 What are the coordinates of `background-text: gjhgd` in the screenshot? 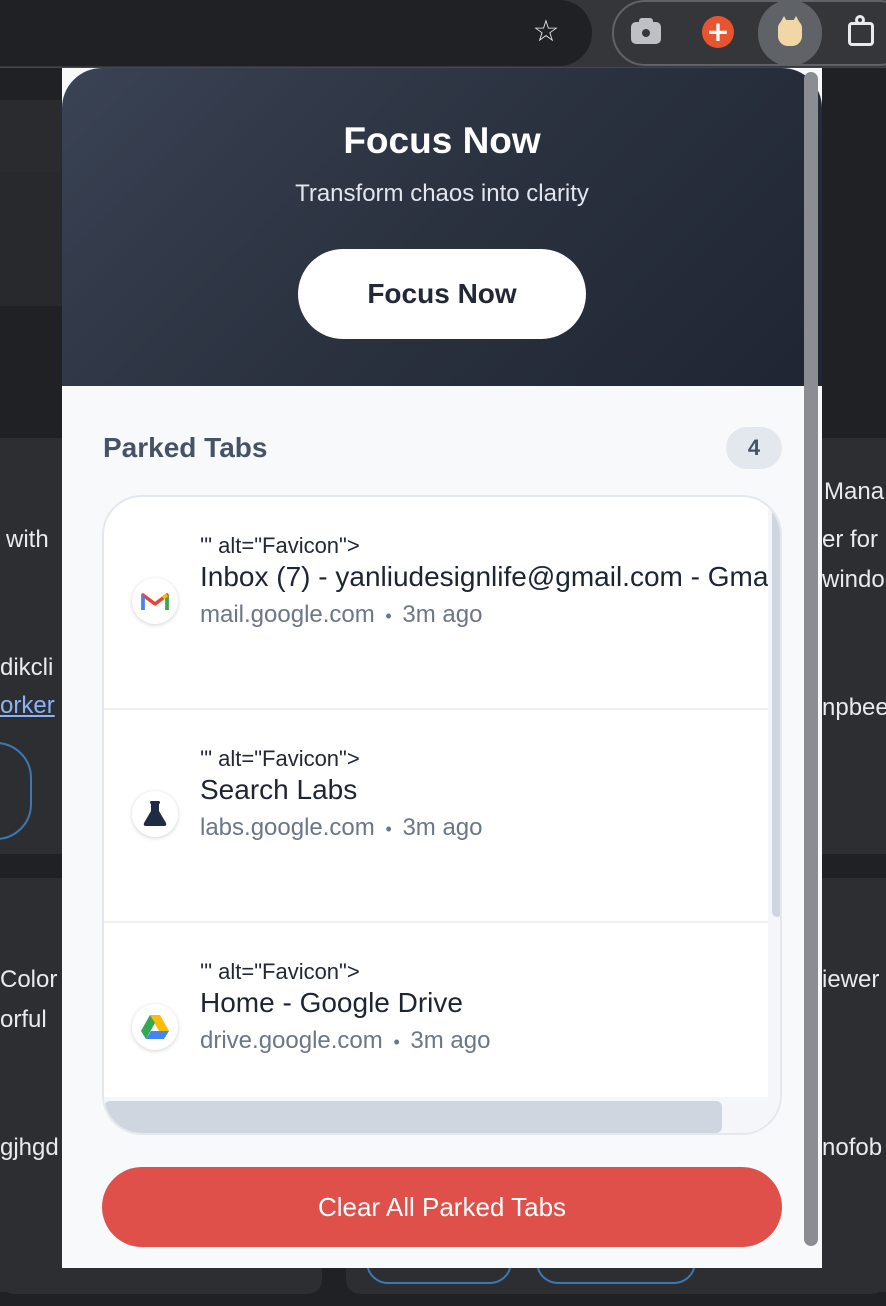 It's located at (29, 1147).